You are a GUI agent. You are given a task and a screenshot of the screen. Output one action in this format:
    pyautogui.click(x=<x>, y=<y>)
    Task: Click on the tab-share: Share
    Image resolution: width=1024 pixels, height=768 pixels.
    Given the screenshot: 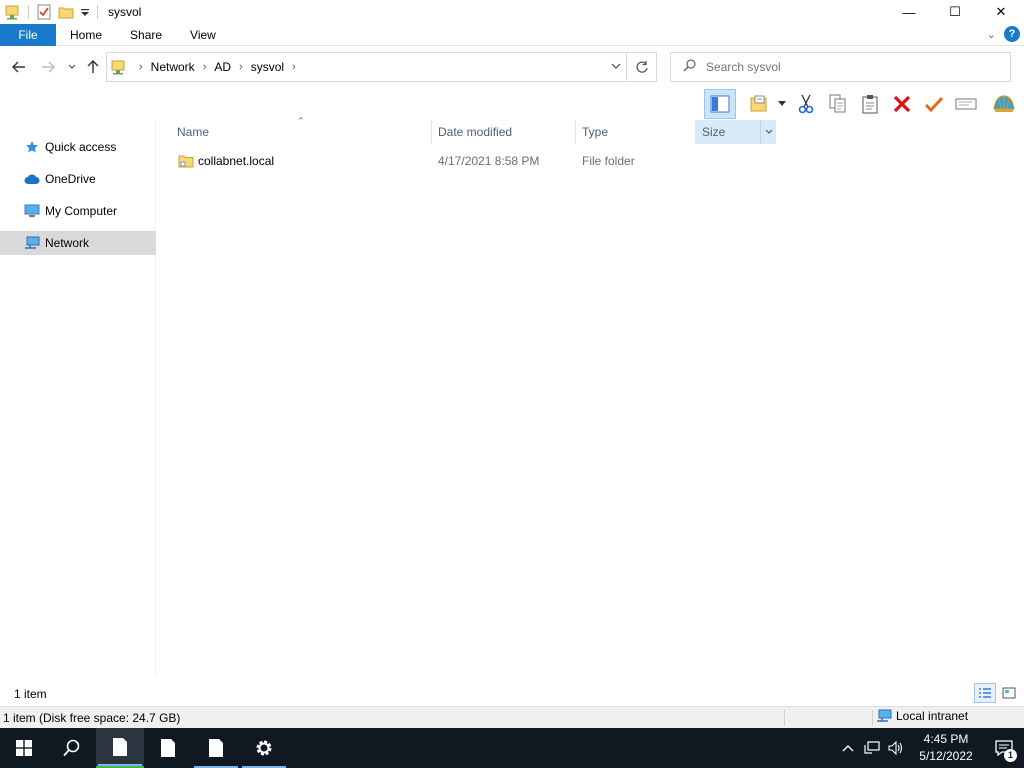 What is the action you would take?
    pyautogui.click(x=146, y=35)
    